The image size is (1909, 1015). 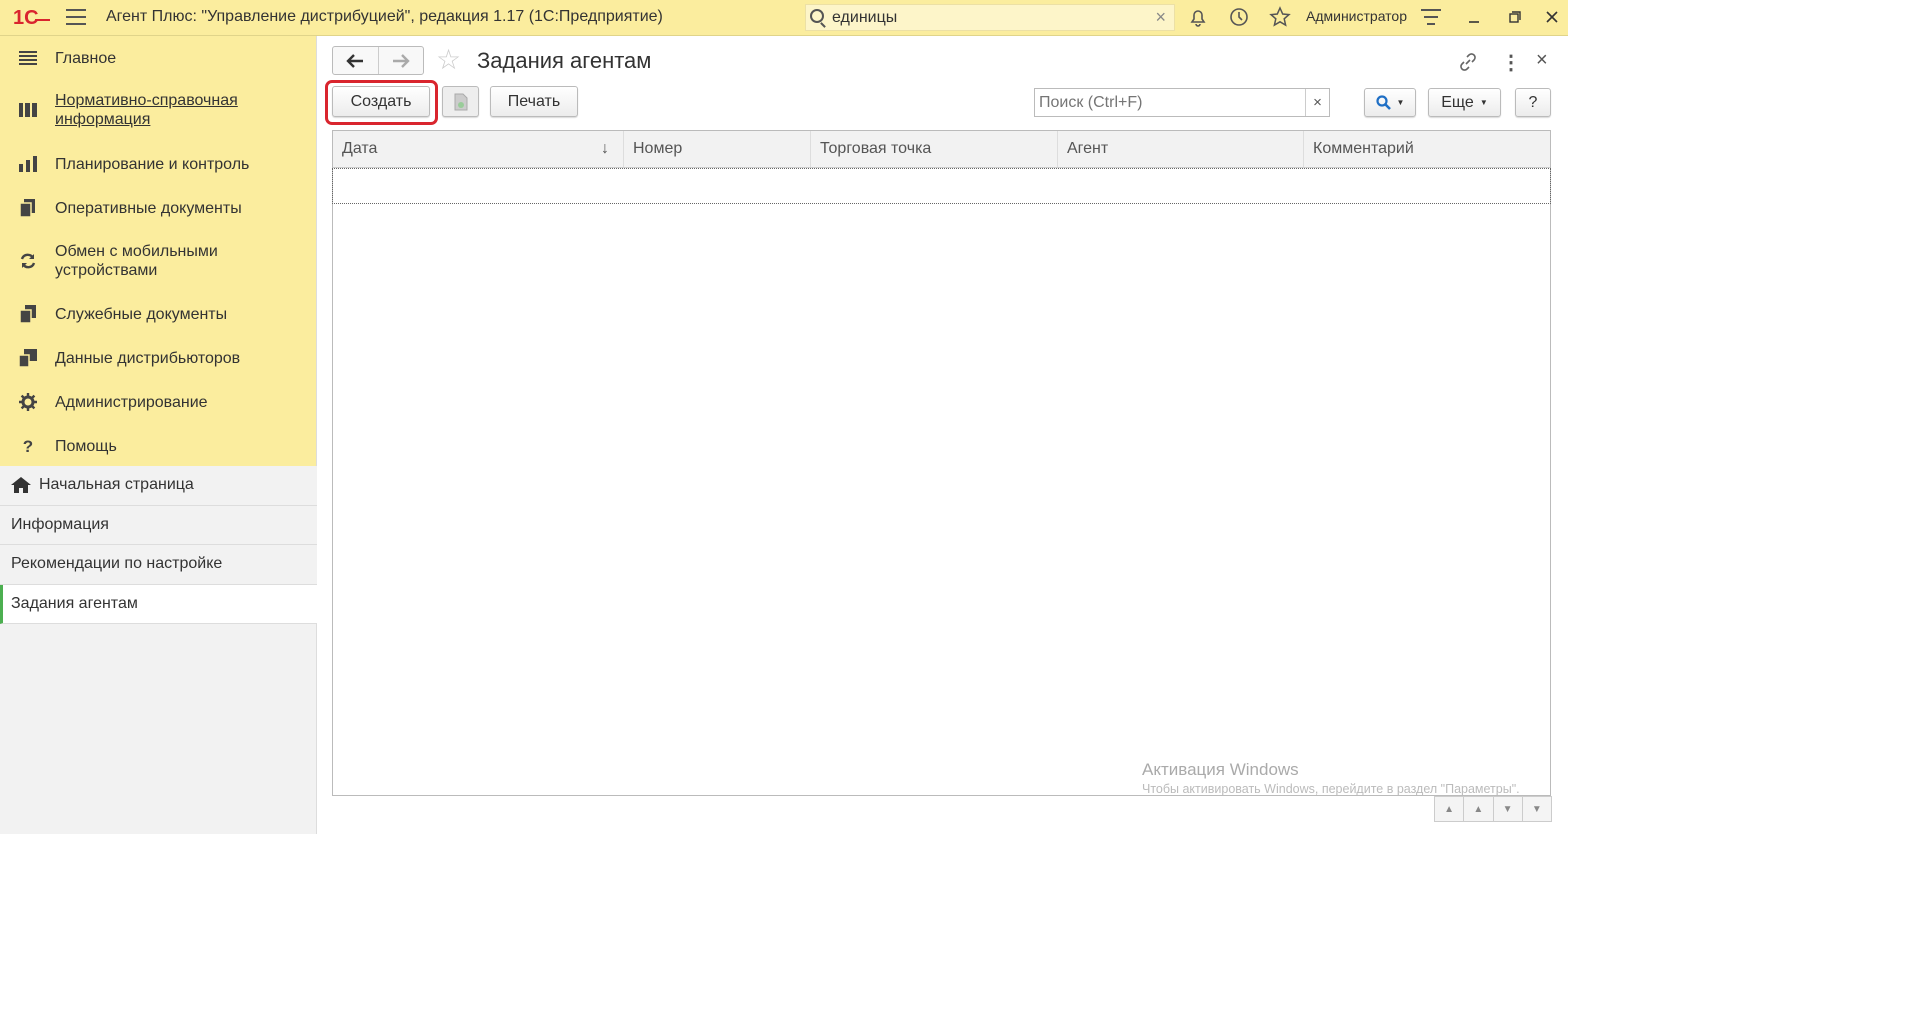 I want to click on section-mobile-exchange: Обмен с мобильными устройствами, so click(x=158, y=261).